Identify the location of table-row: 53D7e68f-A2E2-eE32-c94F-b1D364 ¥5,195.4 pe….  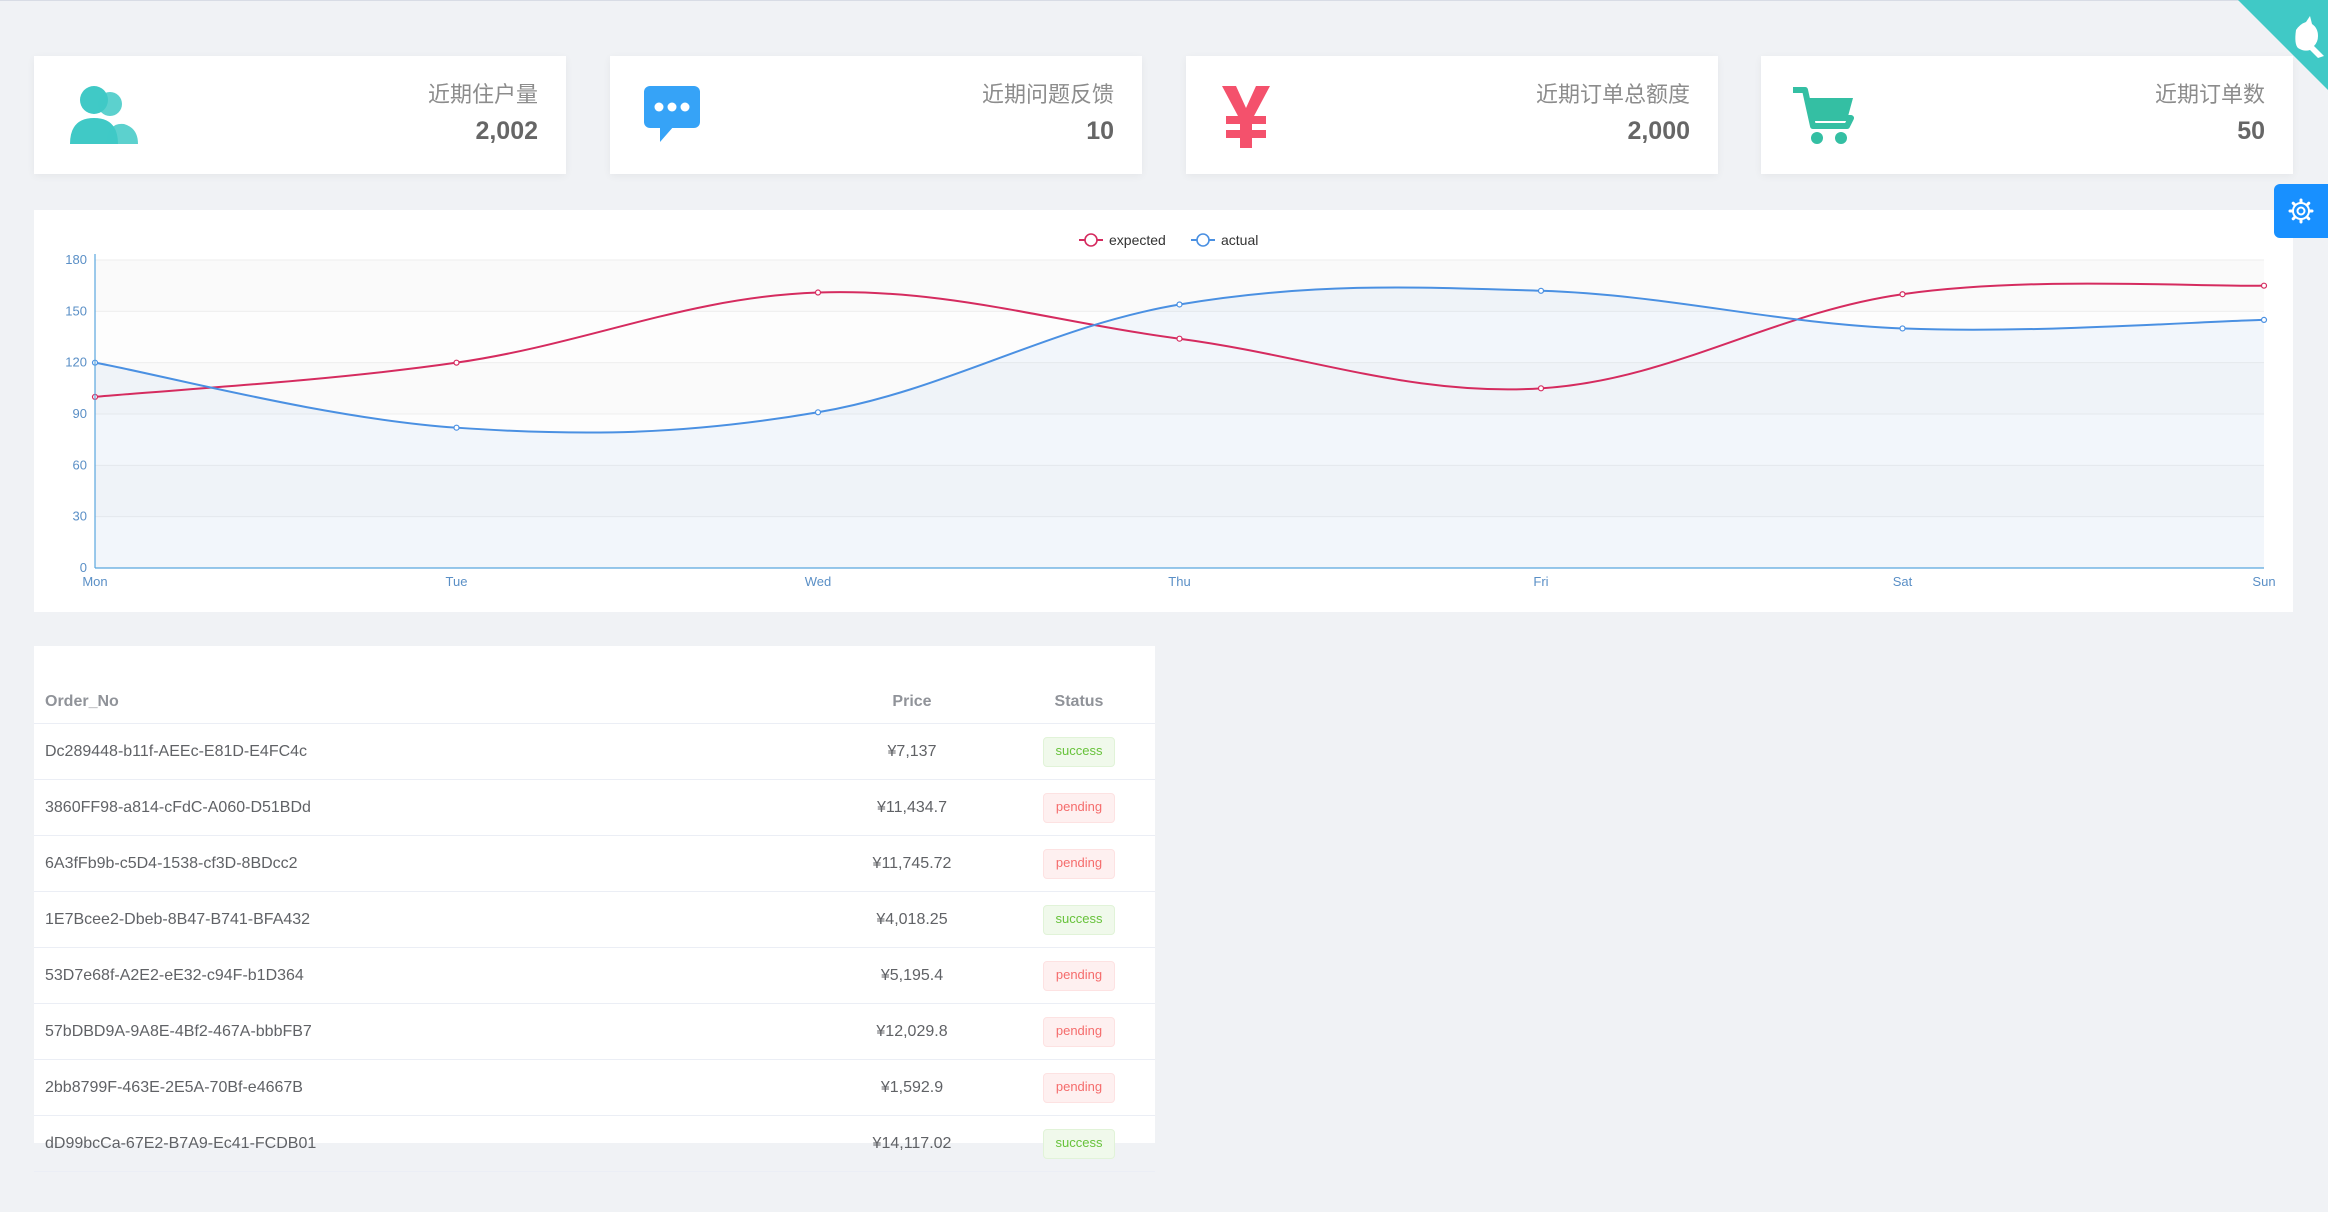
(594, 975).